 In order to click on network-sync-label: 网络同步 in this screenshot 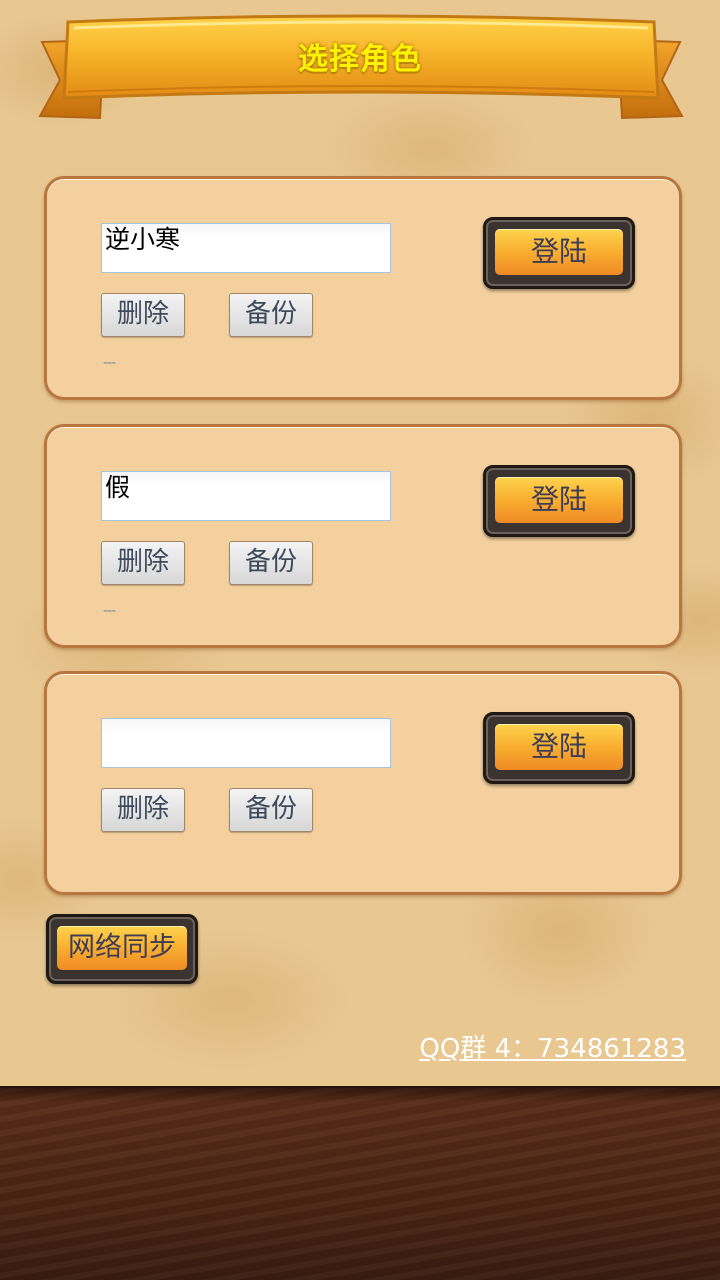, I will do `click(122, 948)`.